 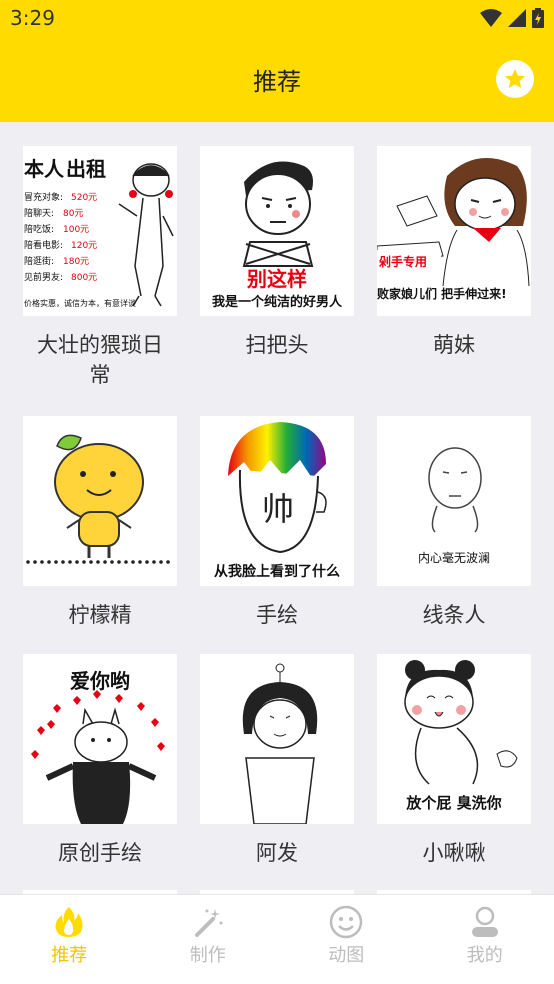 What do you see at coordinates (43, 197) in the screenshot?
I see `svg-text: 冒充对象:` at bounding box center [43, 197].